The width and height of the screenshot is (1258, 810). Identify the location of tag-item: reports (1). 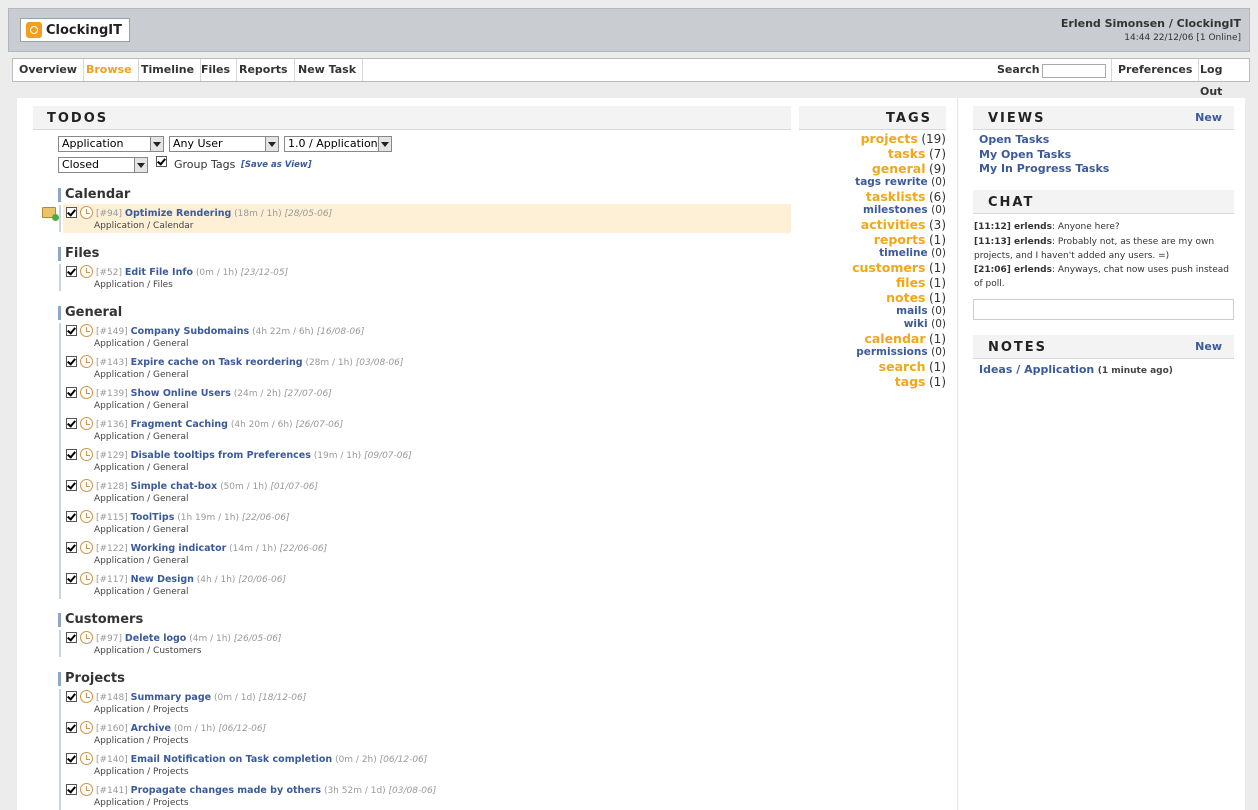
(910, 239).